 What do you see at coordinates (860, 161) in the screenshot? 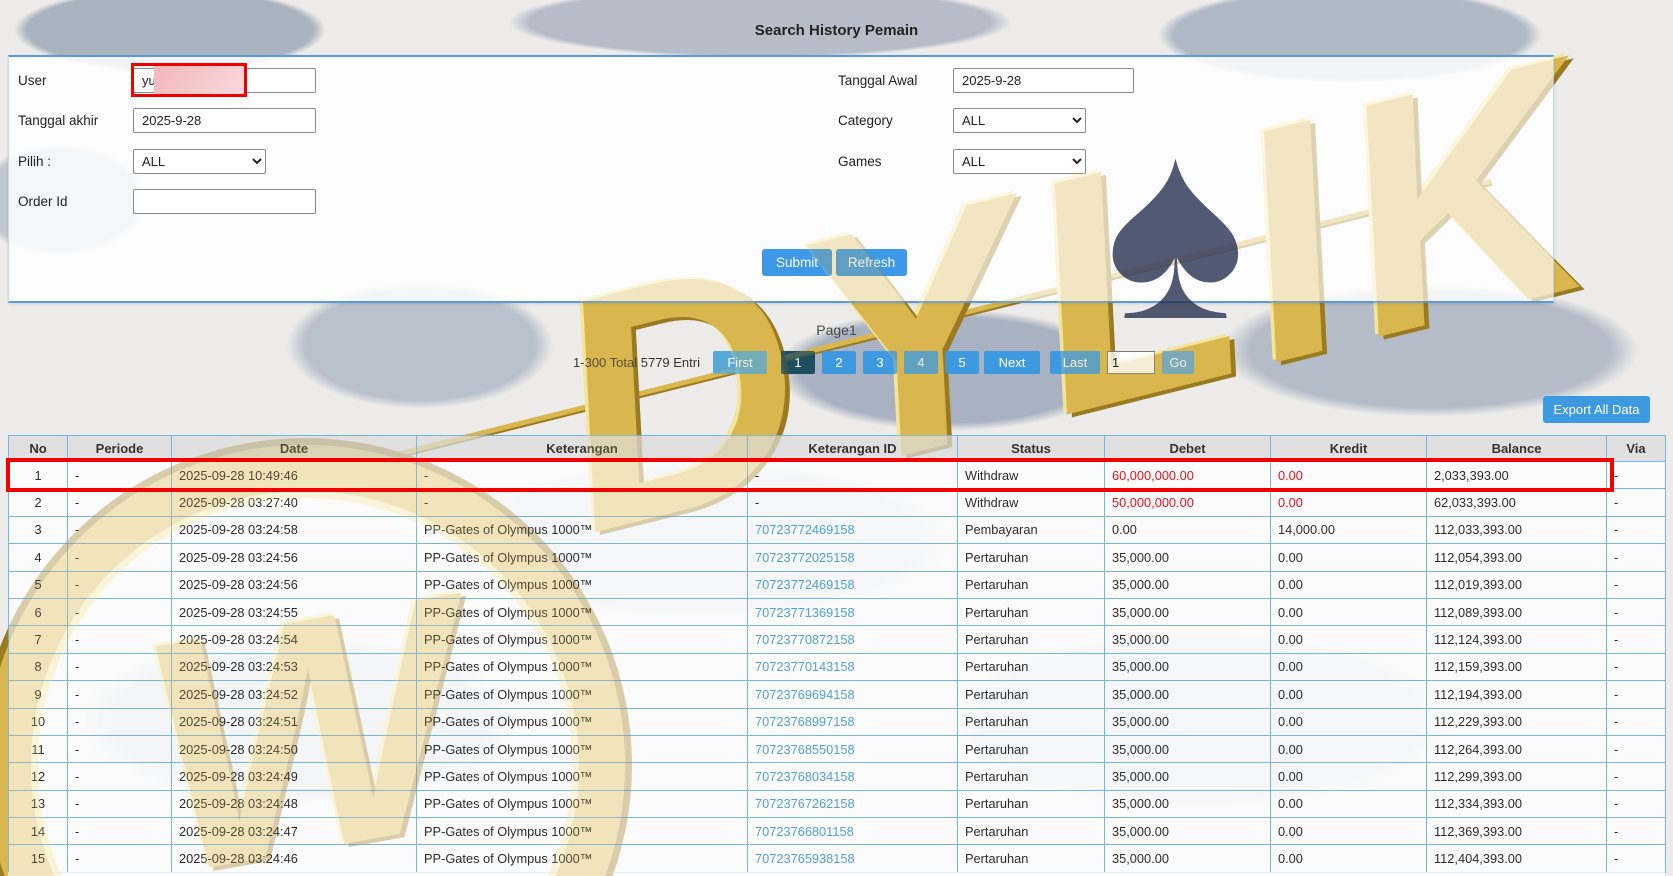
I see `games-label: Games` at bounding box center [860, 161].